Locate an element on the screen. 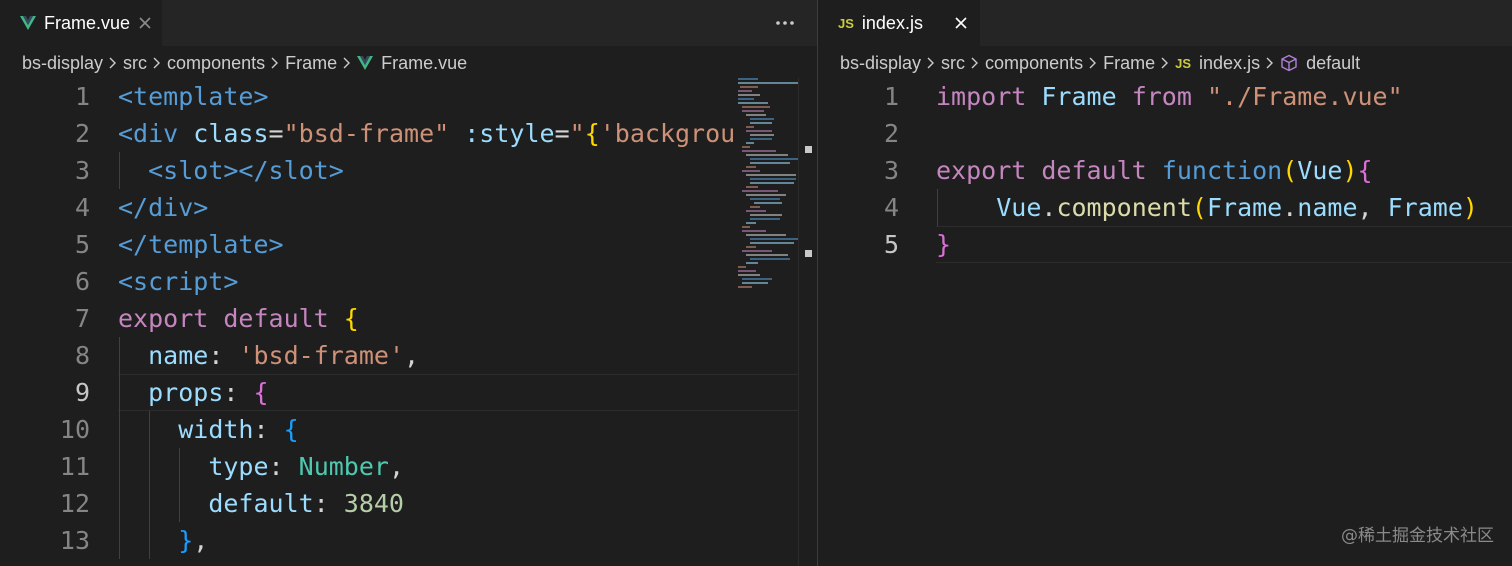  code-token: </div> is located at coordinates (163, 207).